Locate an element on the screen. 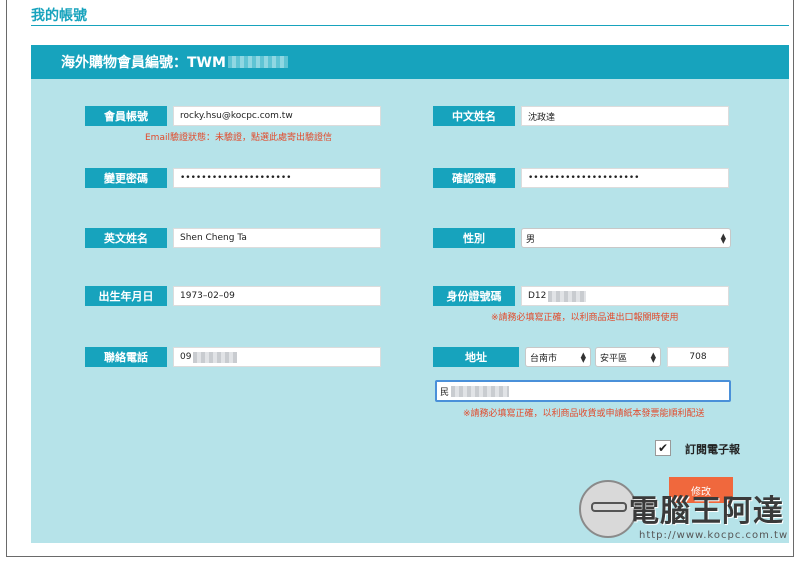 Image resolution: width=800 pixels, height=563 pixels. city-select: 台南市 ▲ ▼ is located at coordinates (558, 357).